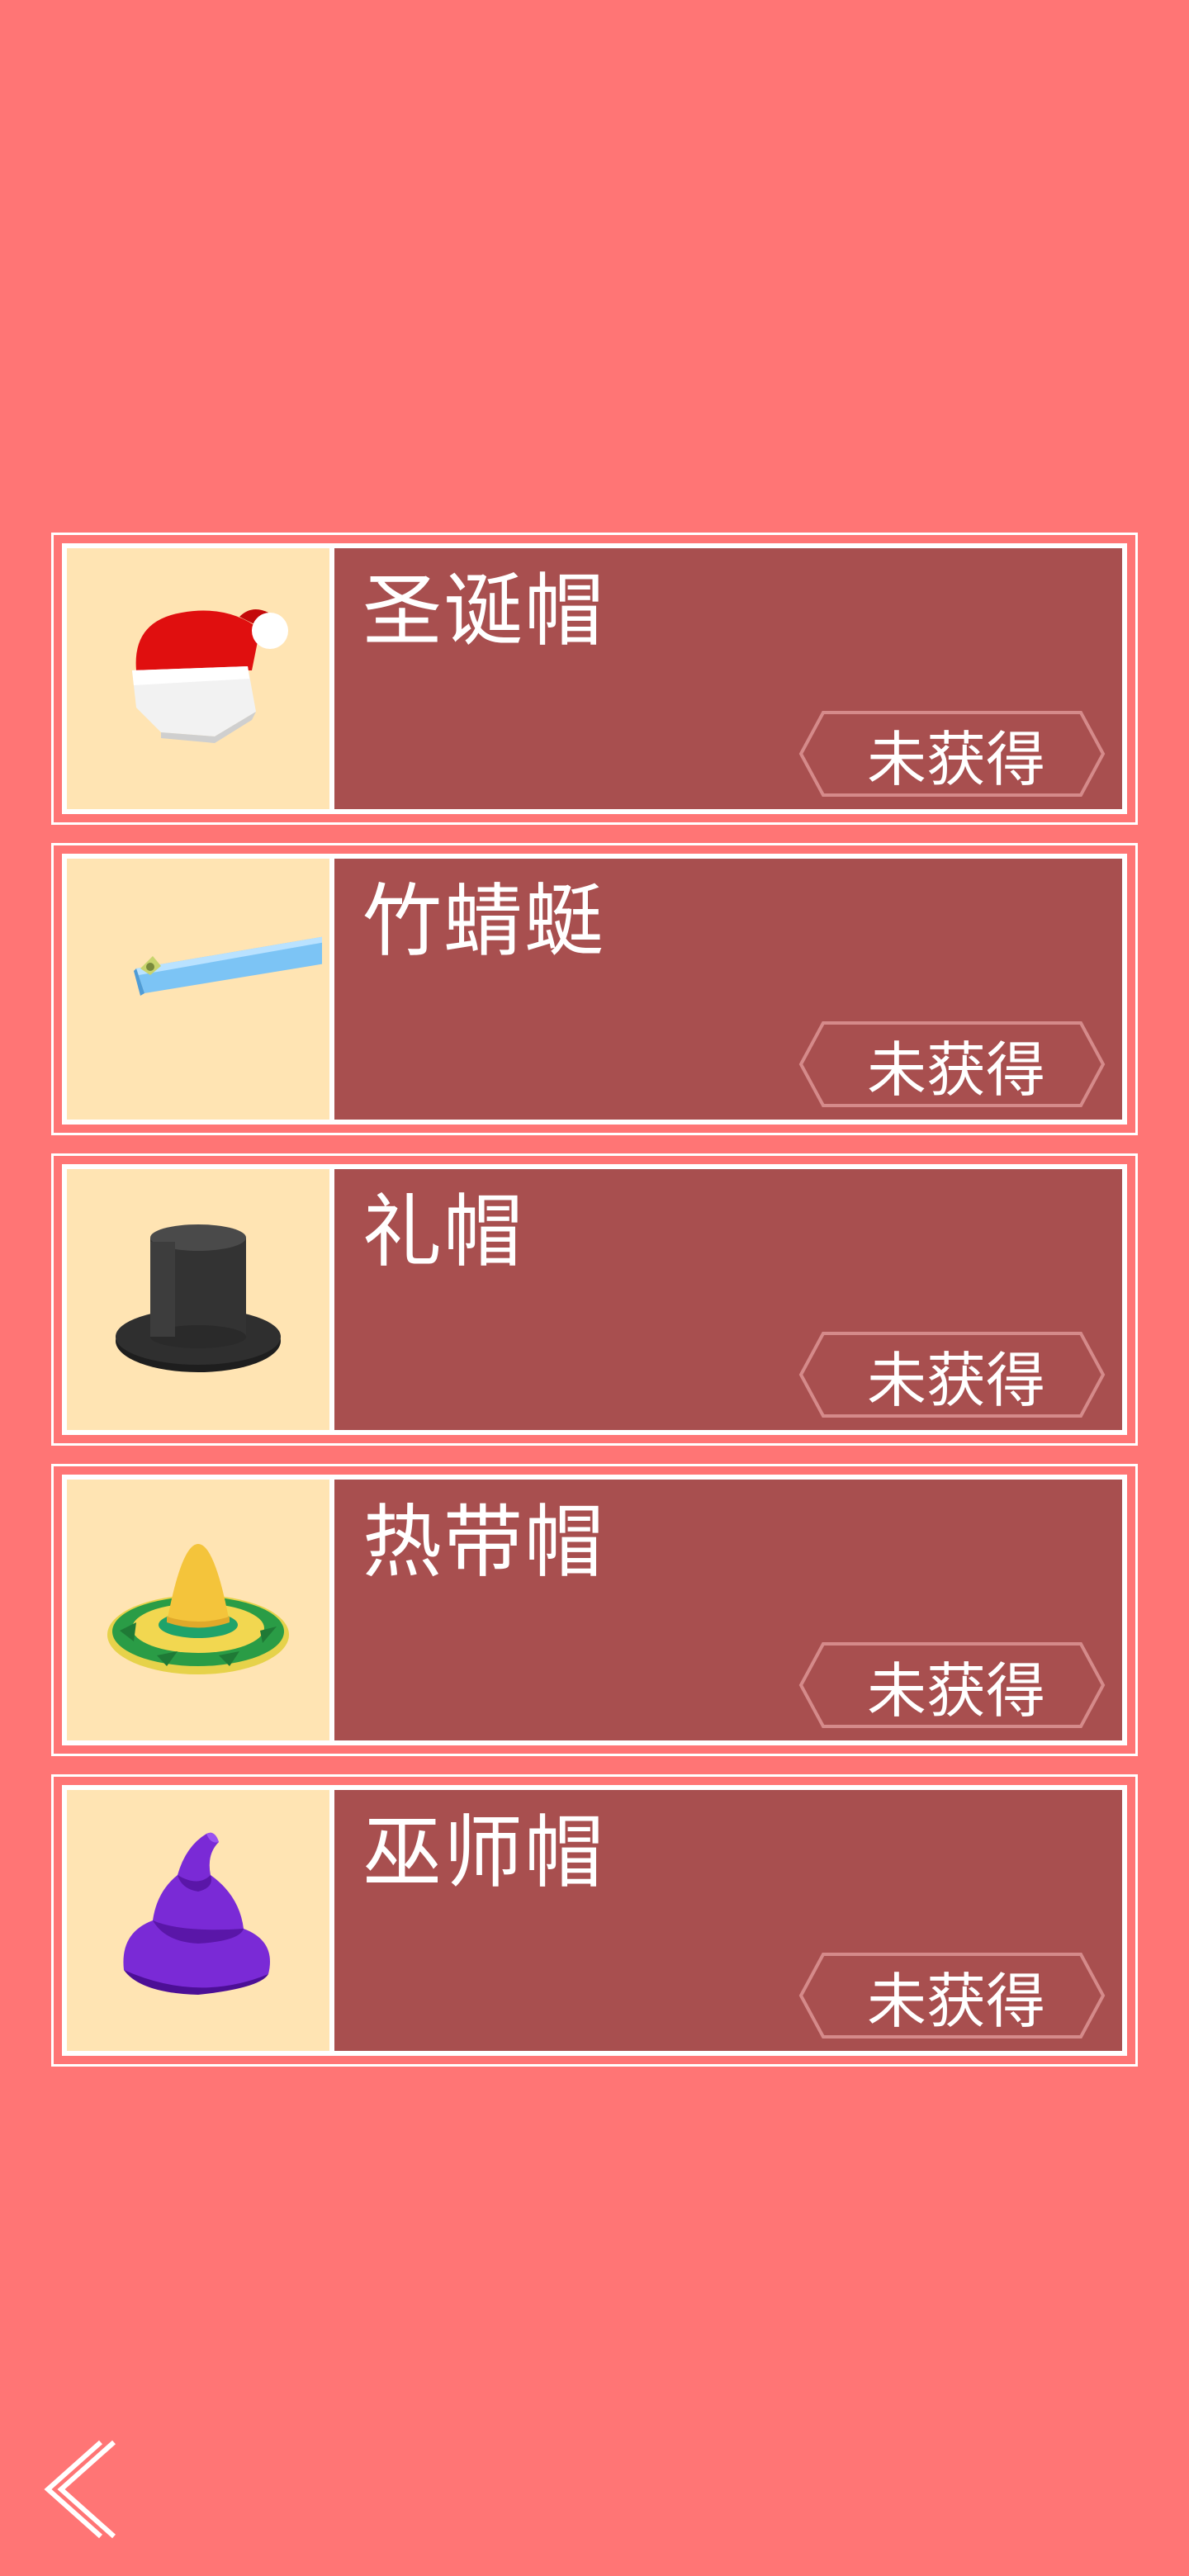  Describe the element at coordinates (728, 1920) in the screenshot. I see `hat-info: 巫师帽 未获得` at that location.